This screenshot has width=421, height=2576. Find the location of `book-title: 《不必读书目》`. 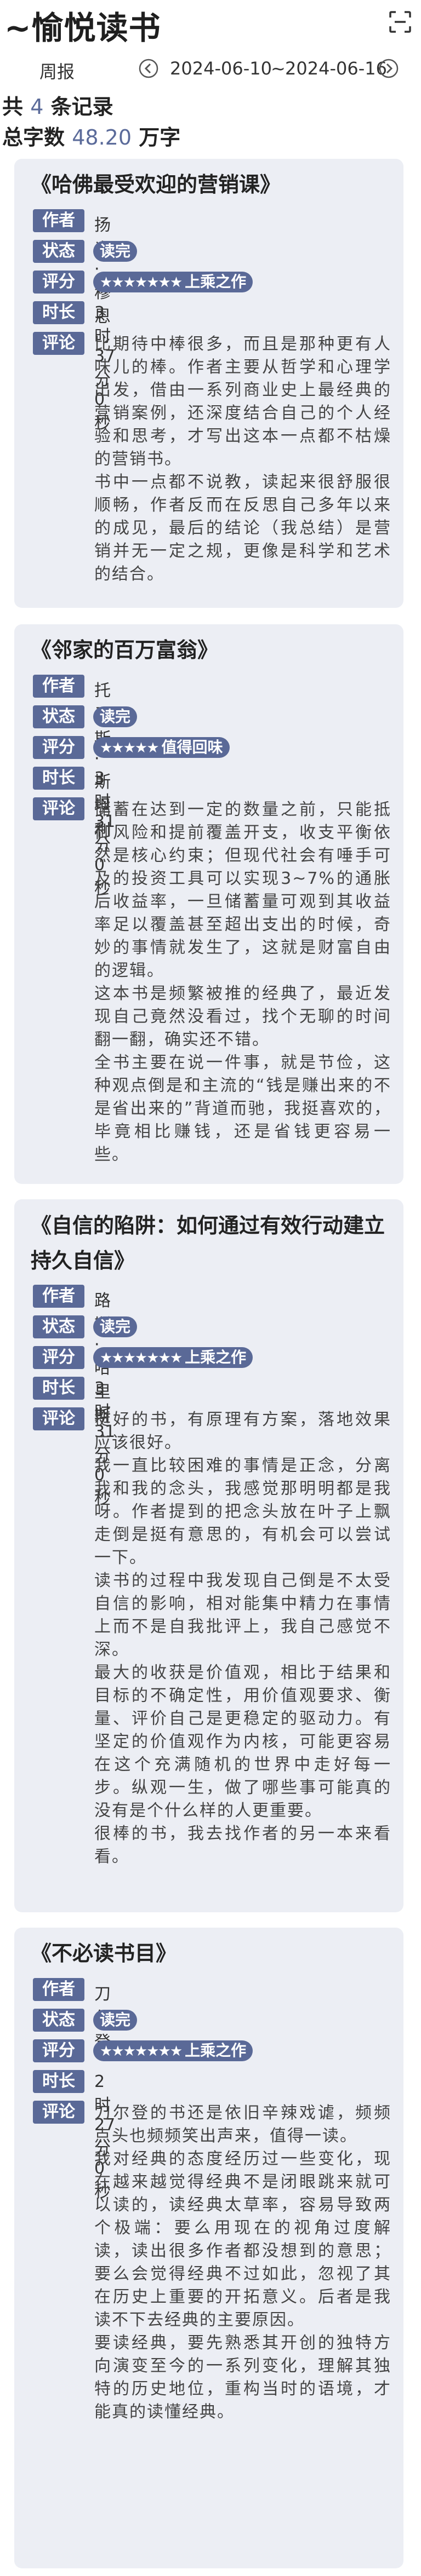

book-title: 《不必读书目》 is located at coordinates (104, 1953).